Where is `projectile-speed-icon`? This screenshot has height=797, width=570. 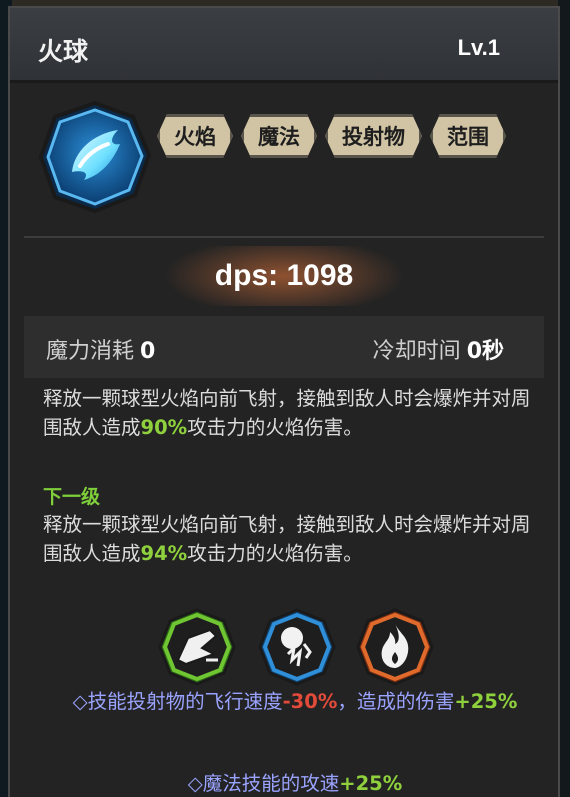
projectile-speed-icon is located at coordinates (197, 647).